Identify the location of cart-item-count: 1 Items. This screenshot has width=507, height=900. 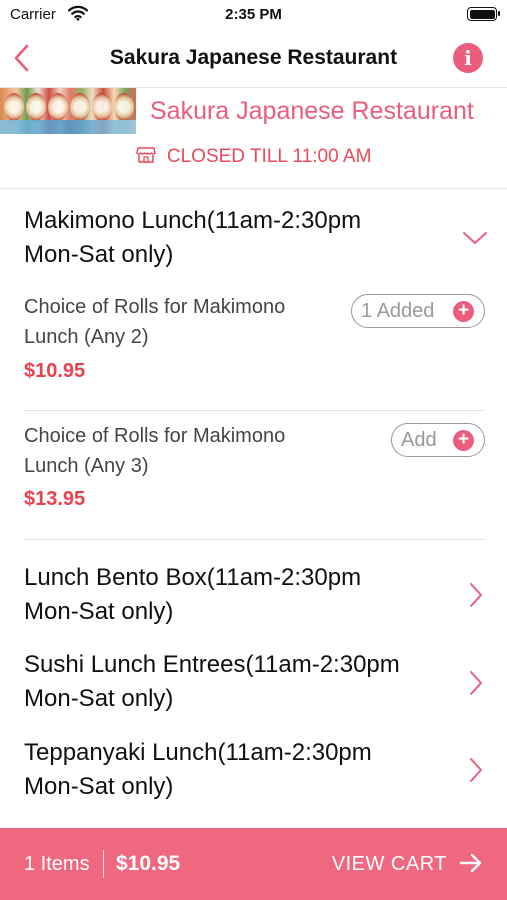
(57, 864).